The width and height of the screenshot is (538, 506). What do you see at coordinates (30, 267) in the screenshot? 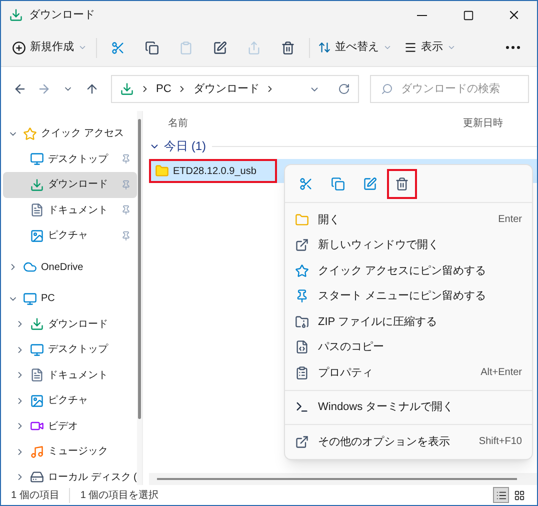
I see `cloud-icon` at bounding box center [30, 267].